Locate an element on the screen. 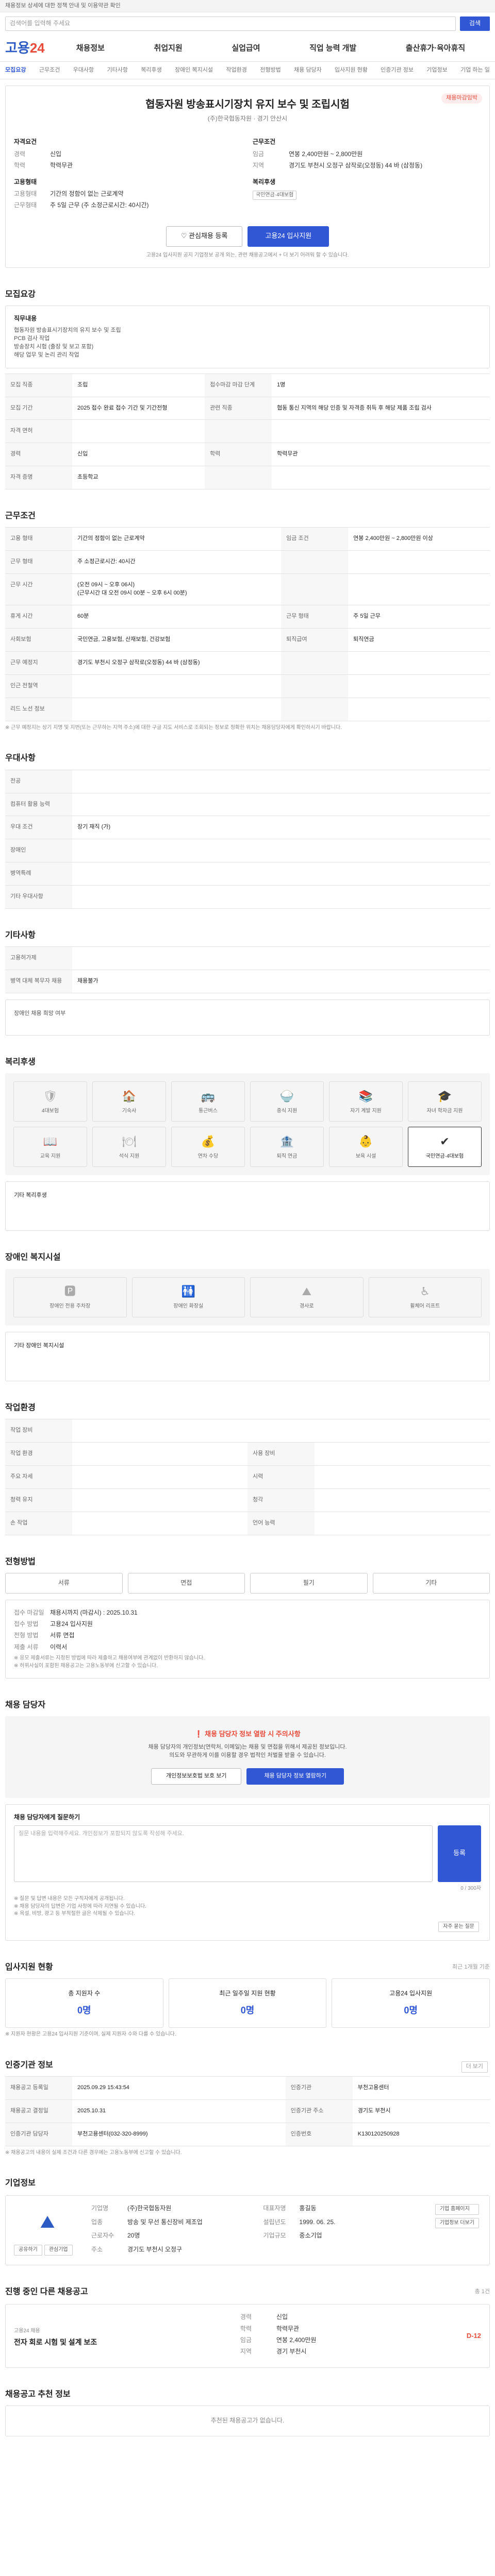 The width and height of the screenshot is (495, 2576). question-textarea: 질문 내용을 입력해주세요. 개인정보가 포함되지 않도록 작성해 주세요. is located at coordinates (223, 1853).